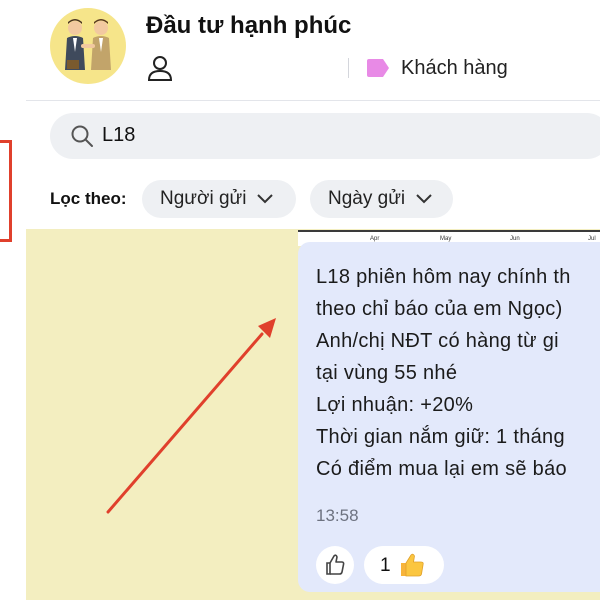  Describe the element at coordinates (191, 416) in the screenshot. I see `annotation-arrow` at that location.